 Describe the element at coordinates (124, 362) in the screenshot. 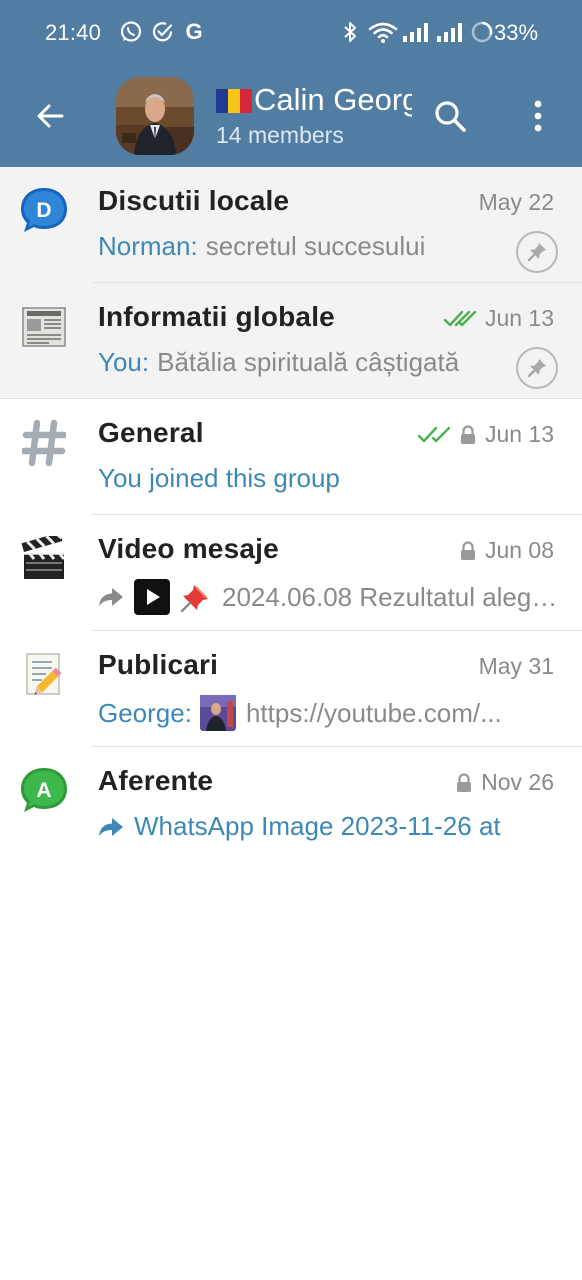

I see `message-sender: You:` at that location.